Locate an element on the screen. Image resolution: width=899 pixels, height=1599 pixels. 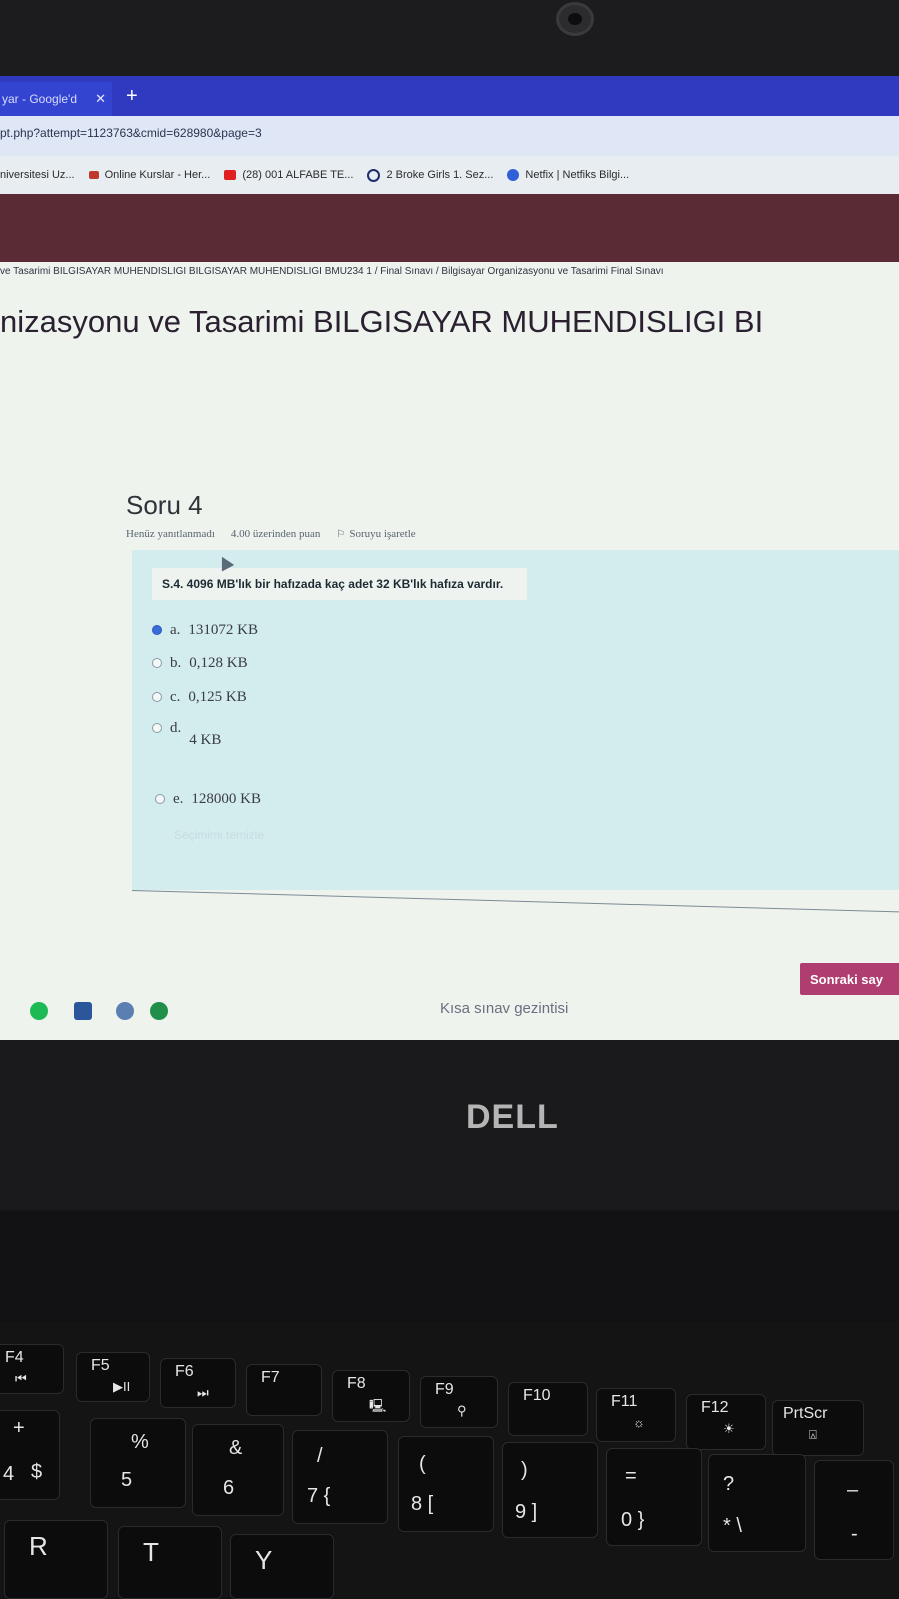
key-7: / 7 { is located at coordinates (340, 1477).